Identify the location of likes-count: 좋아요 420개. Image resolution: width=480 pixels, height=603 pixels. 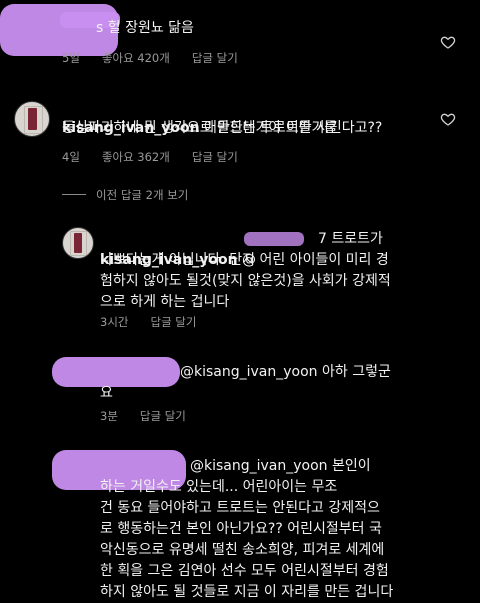
(136, 58).